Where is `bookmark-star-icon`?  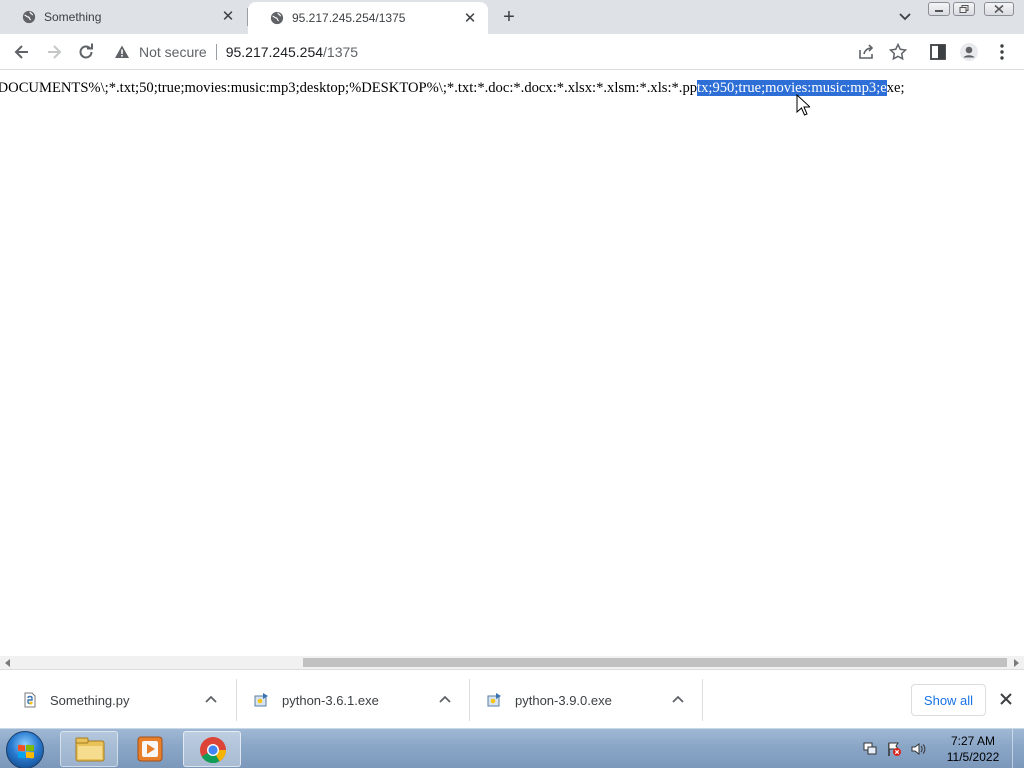
bookmark-star-icon is located at coordinates (898, 52).